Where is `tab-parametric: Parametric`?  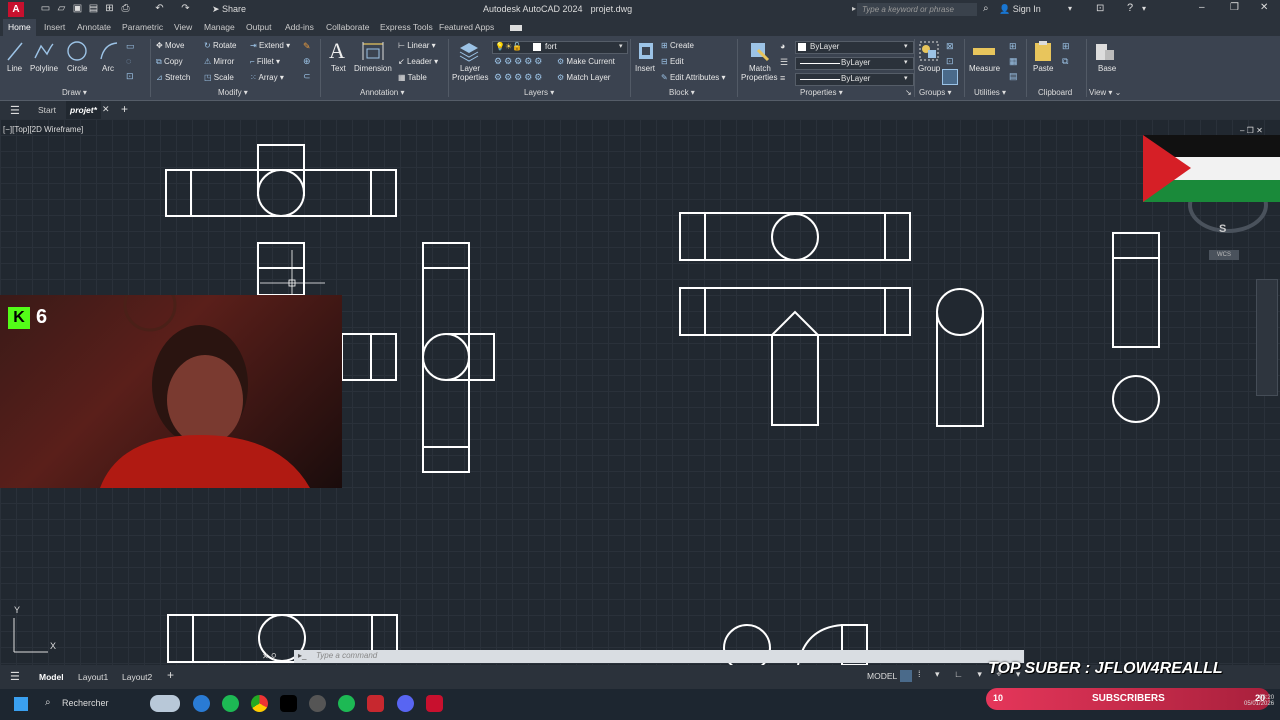
tab-parametric: Parametric is located at coordinates (142, 27).